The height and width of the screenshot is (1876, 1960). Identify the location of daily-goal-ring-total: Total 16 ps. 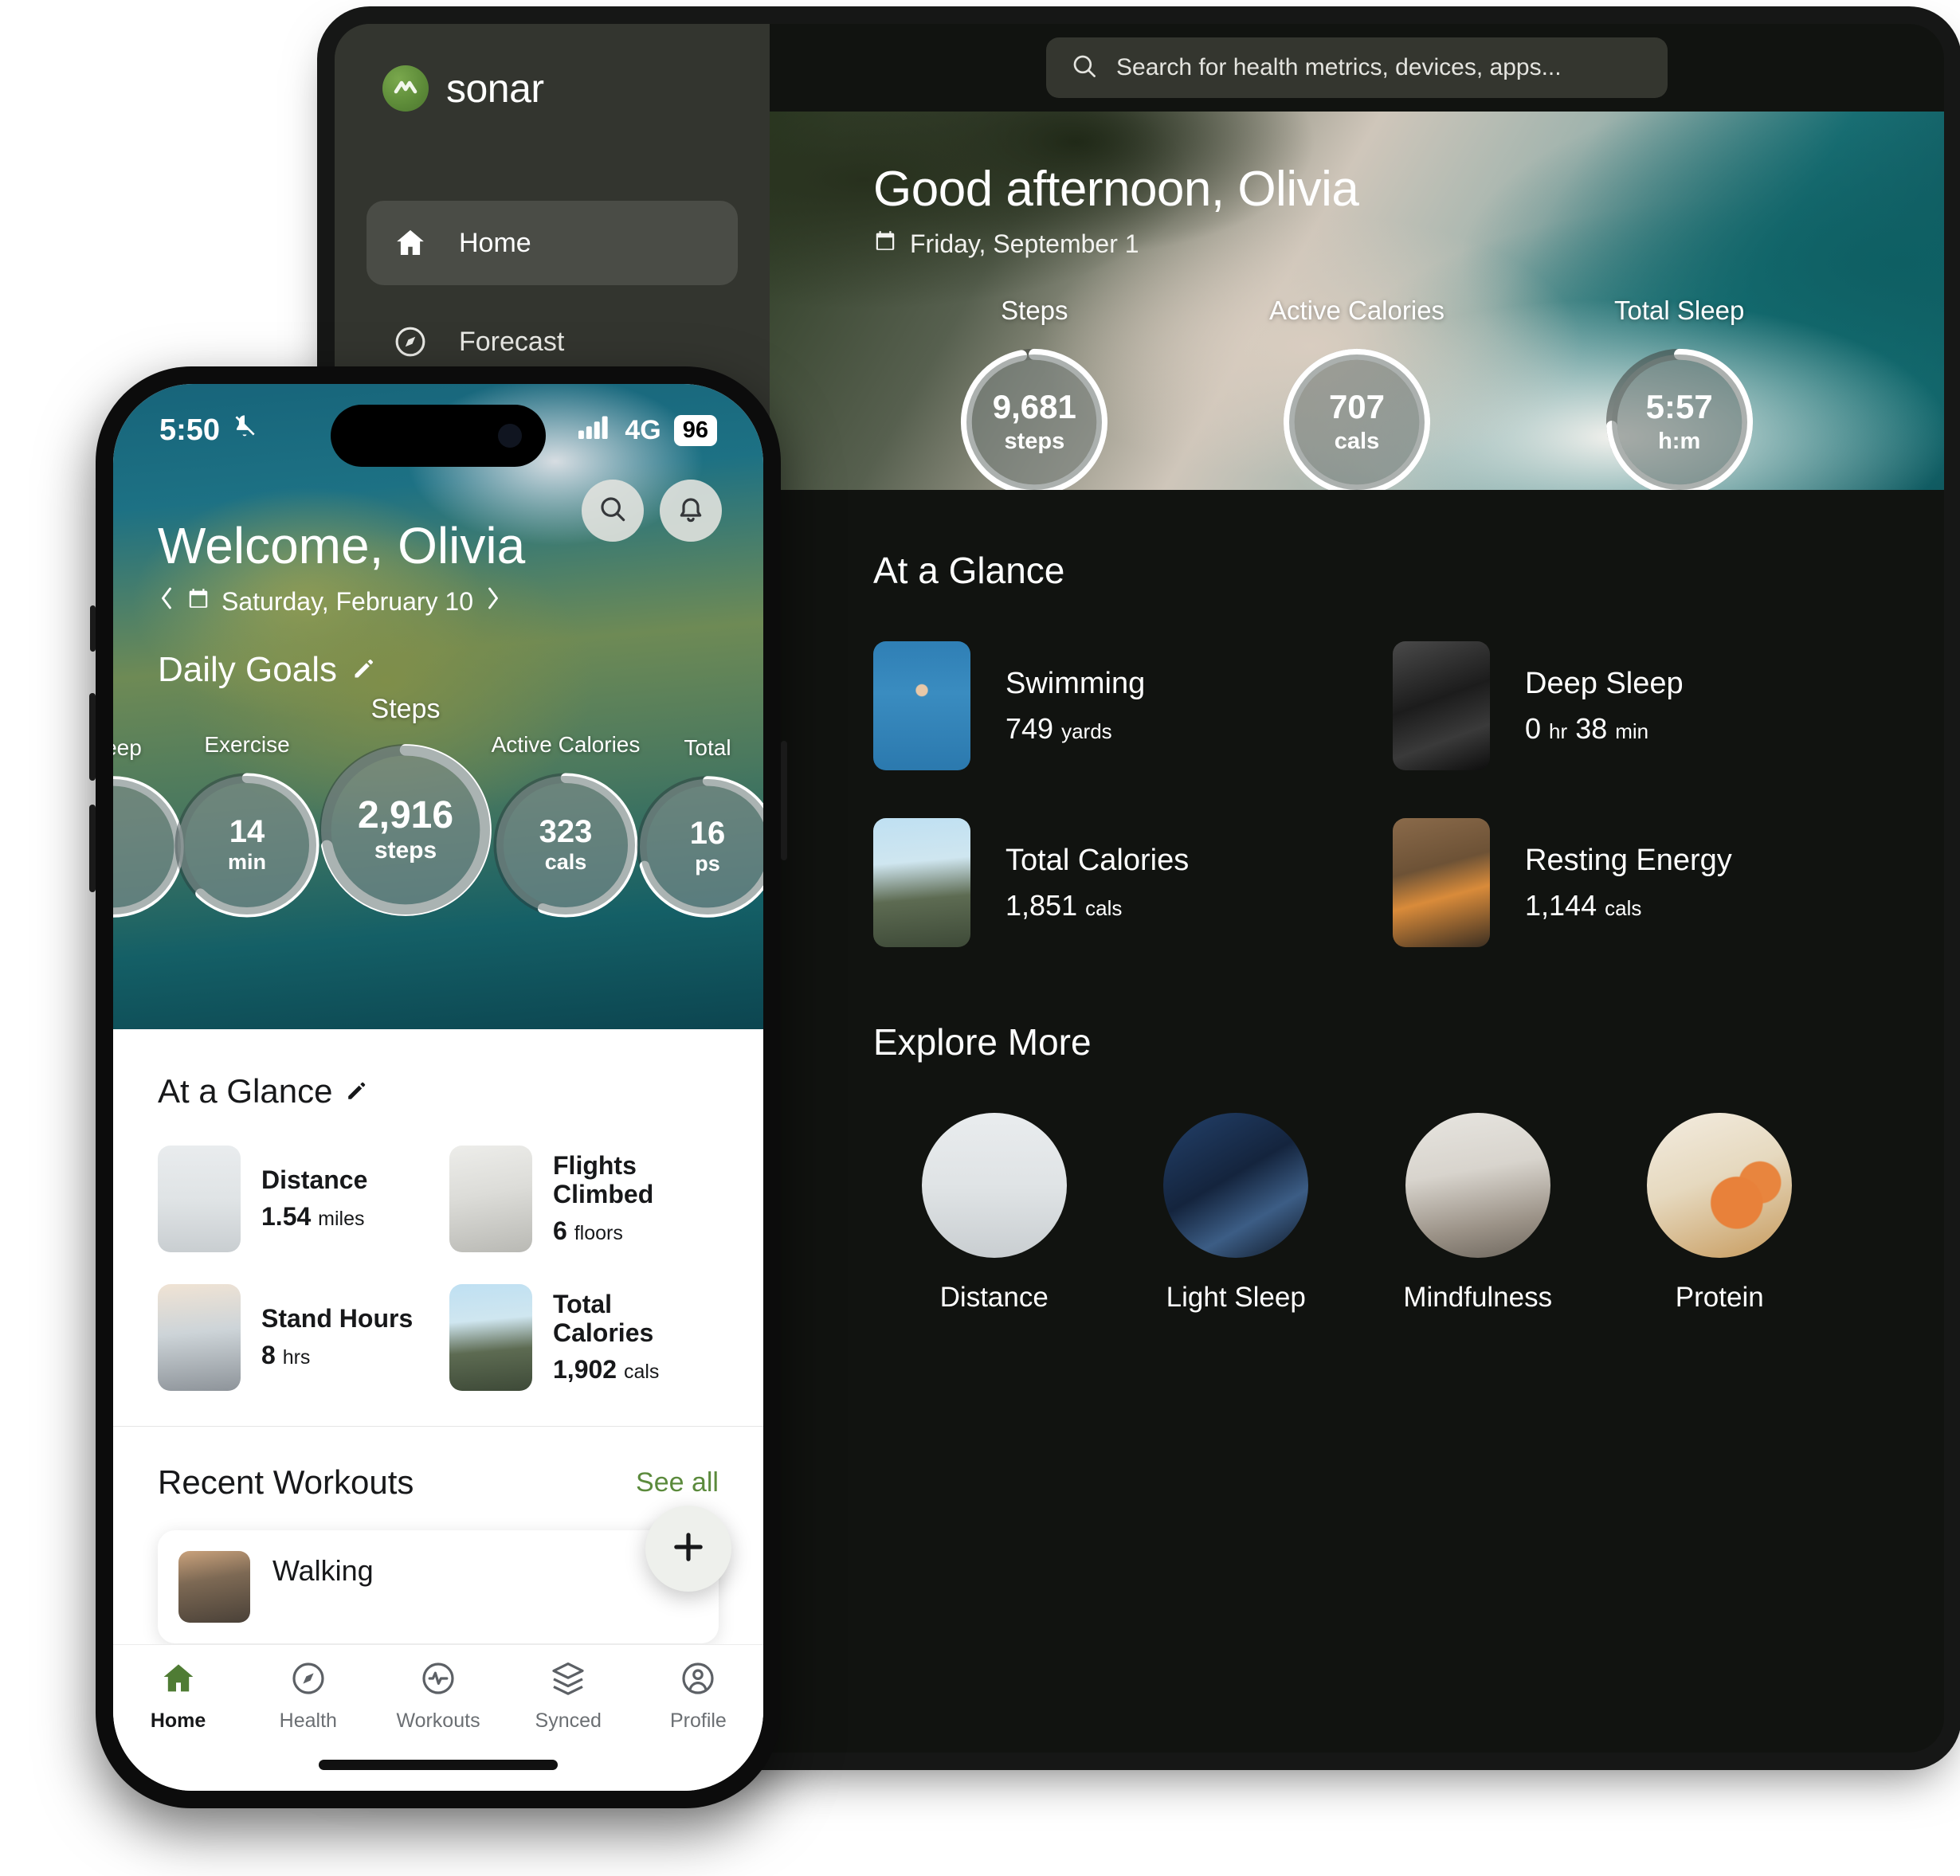
(697, 829).